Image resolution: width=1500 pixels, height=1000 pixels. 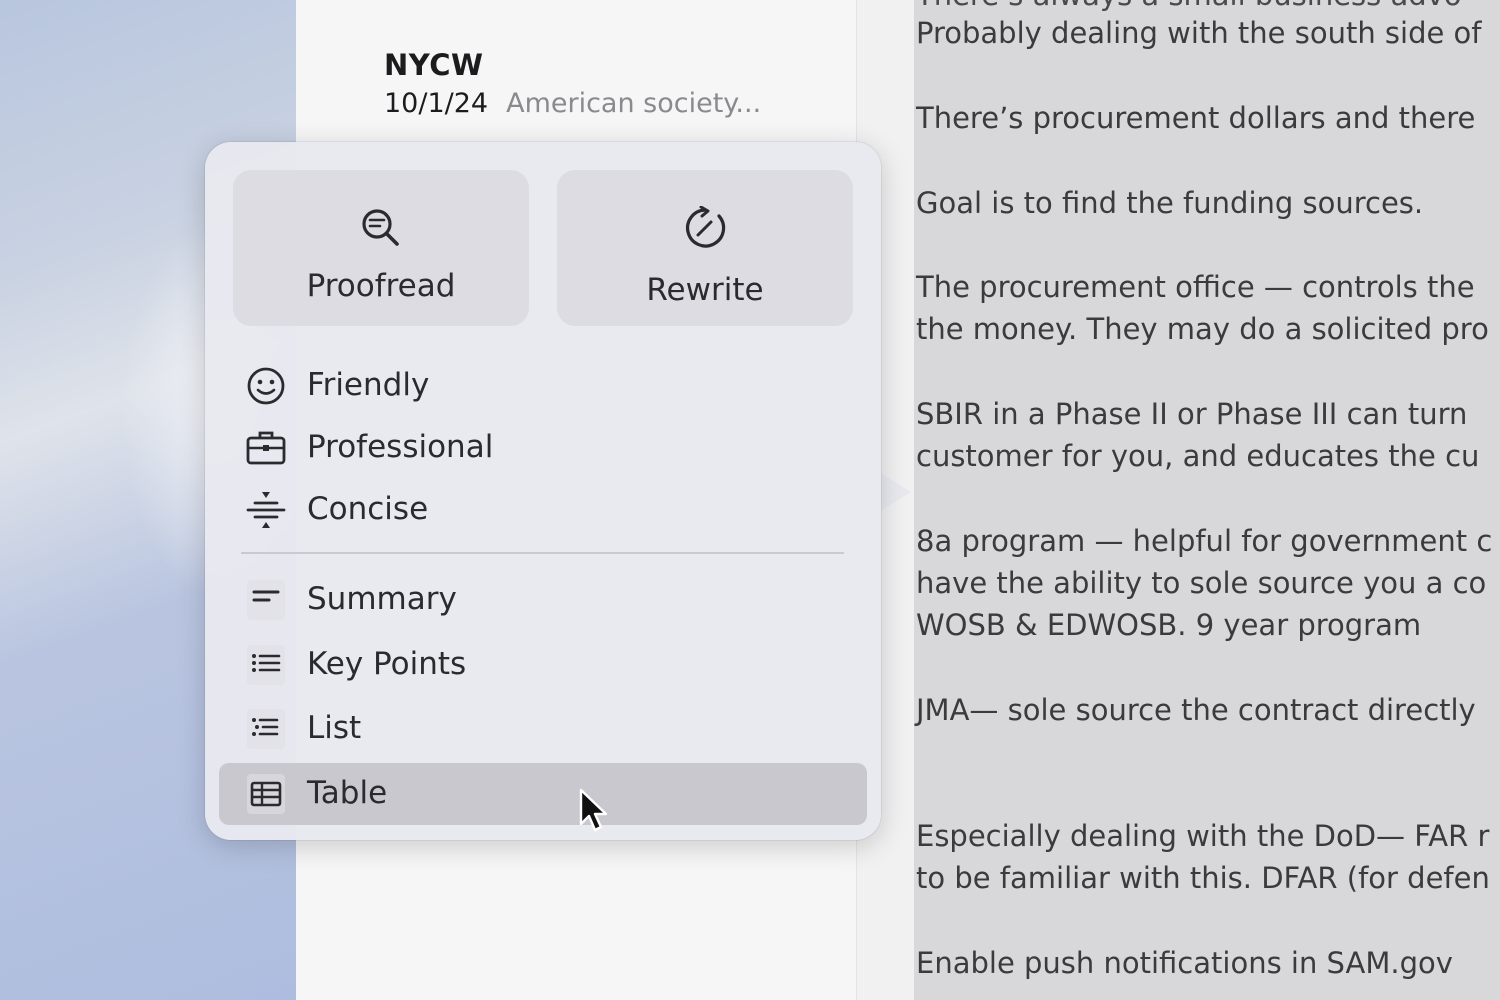 I want to click on proofread-button: Proofread, so click(x=381, y=248).